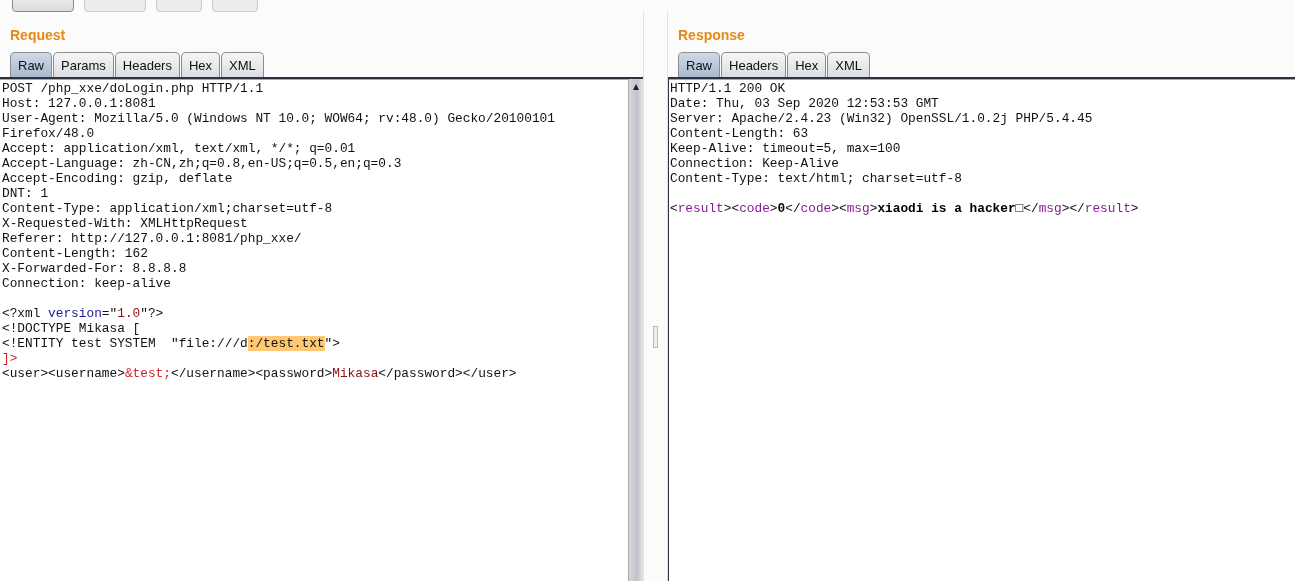 The height and width of the screenshot is (581, 1295). Describe the element at coordinates (754, 163) in the screenshot. I see `code-line: Connection: Keep-Alive` at that location.